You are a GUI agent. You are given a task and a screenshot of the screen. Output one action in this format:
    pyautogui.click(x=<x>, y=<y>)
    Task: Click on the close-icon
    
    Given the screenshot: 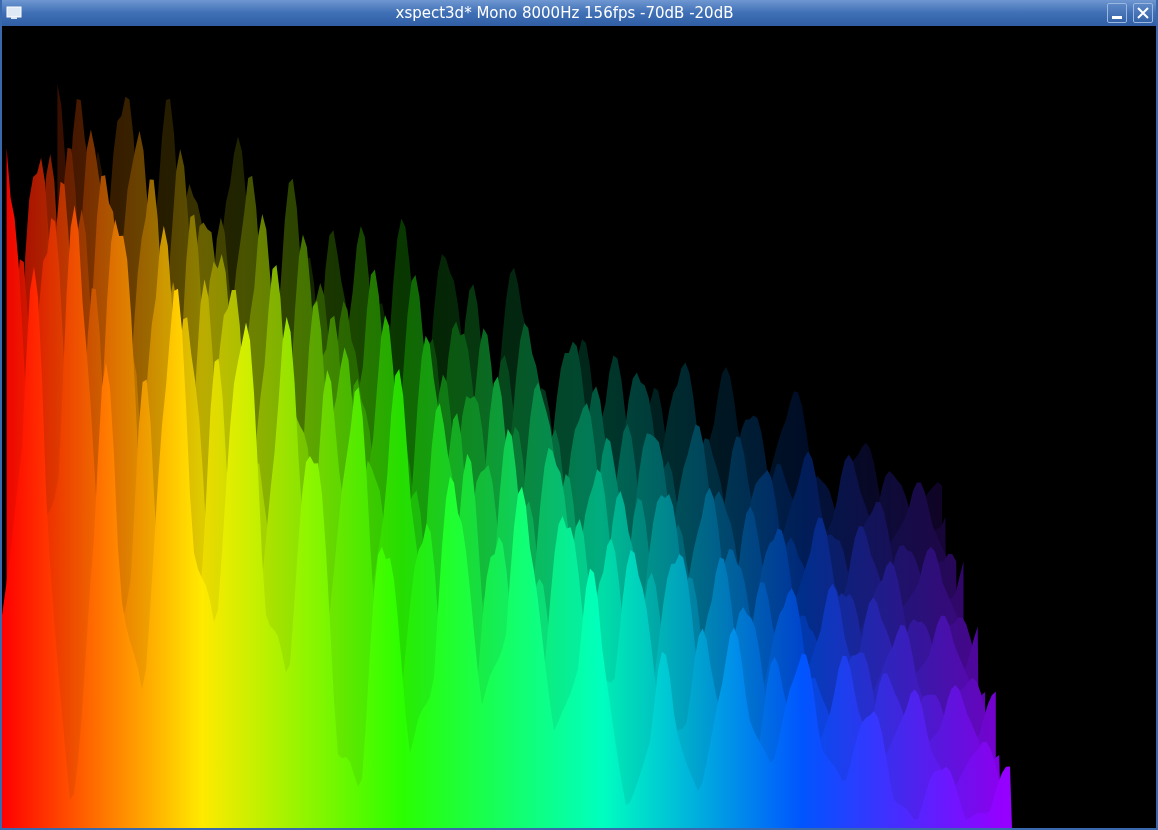 What is the action you would take?
    pyautogui.click(x=1143, y=13)
    